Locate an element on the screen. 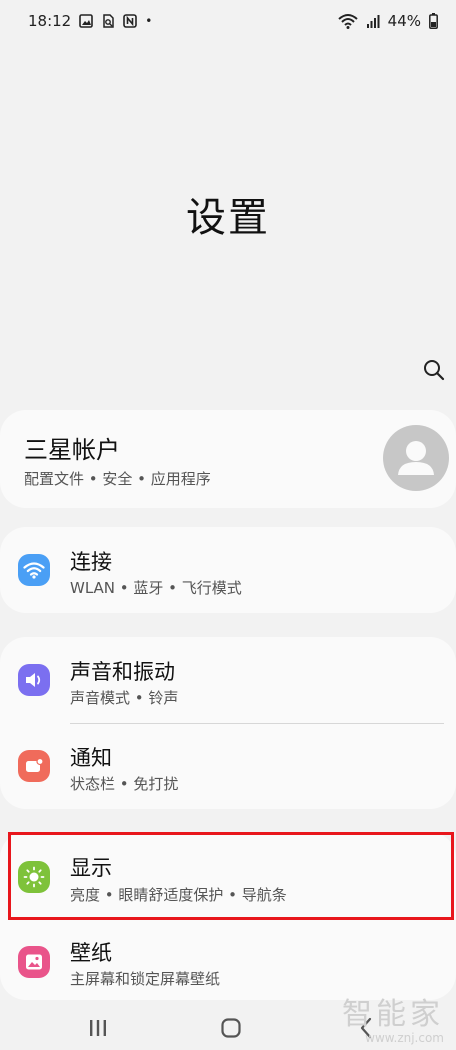 This screenshot has height=1050, width=456. settings-item-subtitle: 状态栏 • 免打扰 is located at coordinates (124, 784).